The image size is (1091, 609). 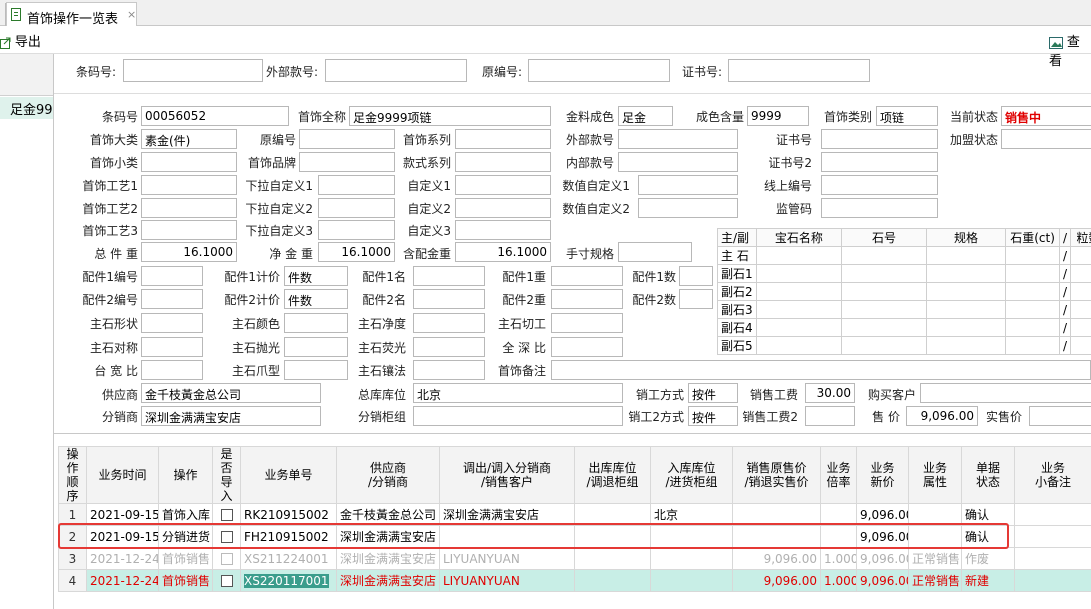 What do you see at coordinates (356, 185) in the screenshot?
I see `dd1-field` at bounding box center [356, 185].